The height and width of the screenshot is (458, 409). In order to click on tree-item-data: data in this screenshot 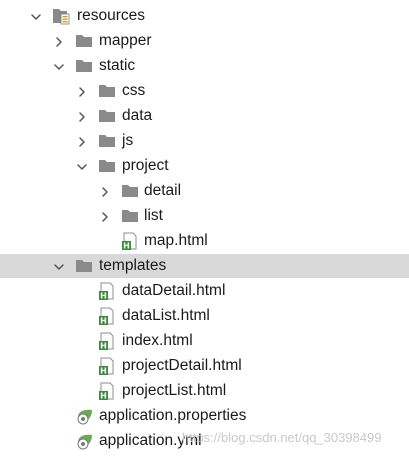, I will do `click(204, 116)`.